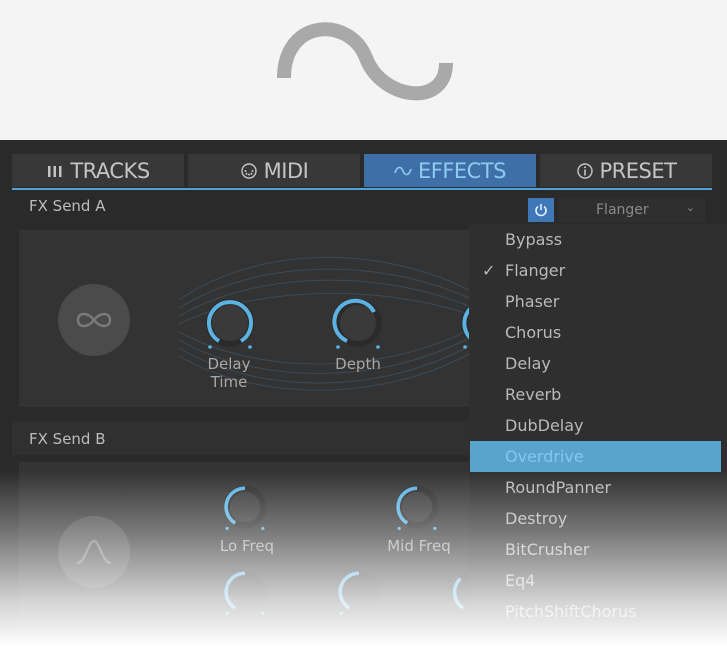 This screenshot has width=727, height=647. Describe the element at coordinates (110, 170) in the screenshot. I see `tab-tracks-label: TRACKS` at that location.